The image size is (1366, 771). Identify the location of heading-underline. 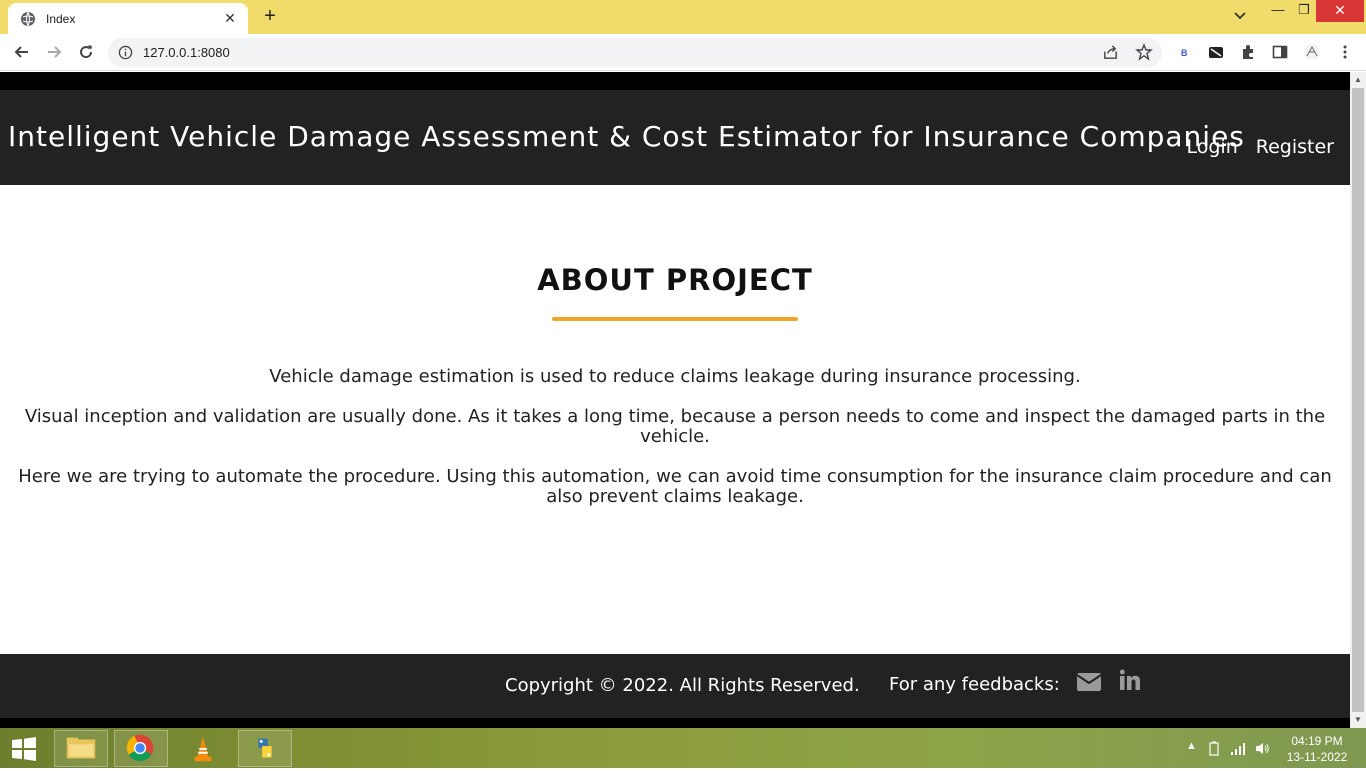
(675, 319).